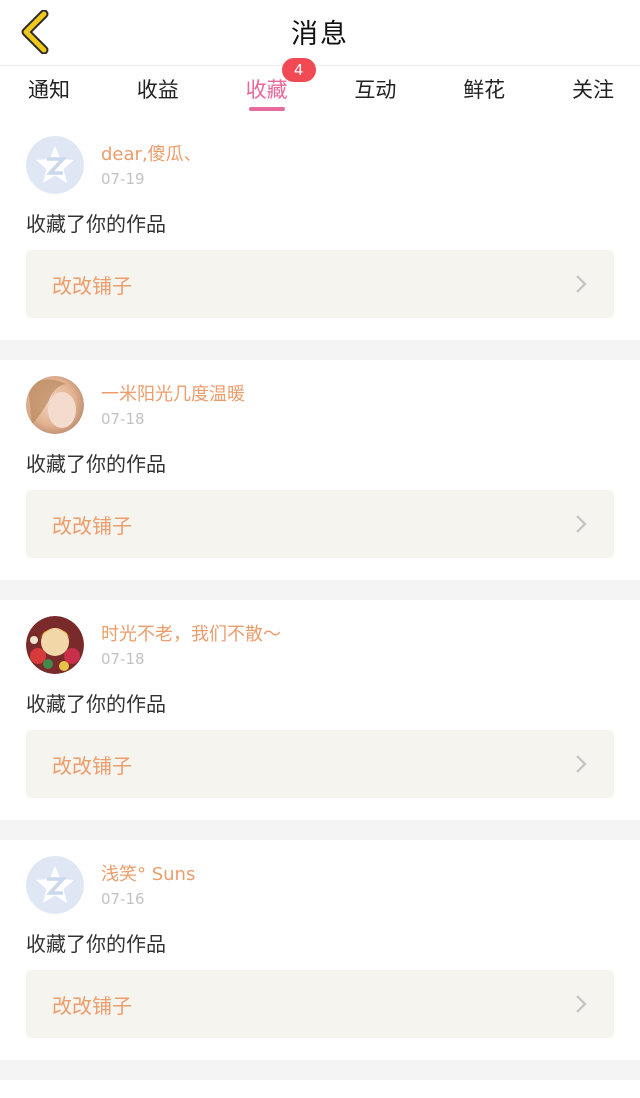  I want to click on tab-notice: 通知, so click(49, 93).